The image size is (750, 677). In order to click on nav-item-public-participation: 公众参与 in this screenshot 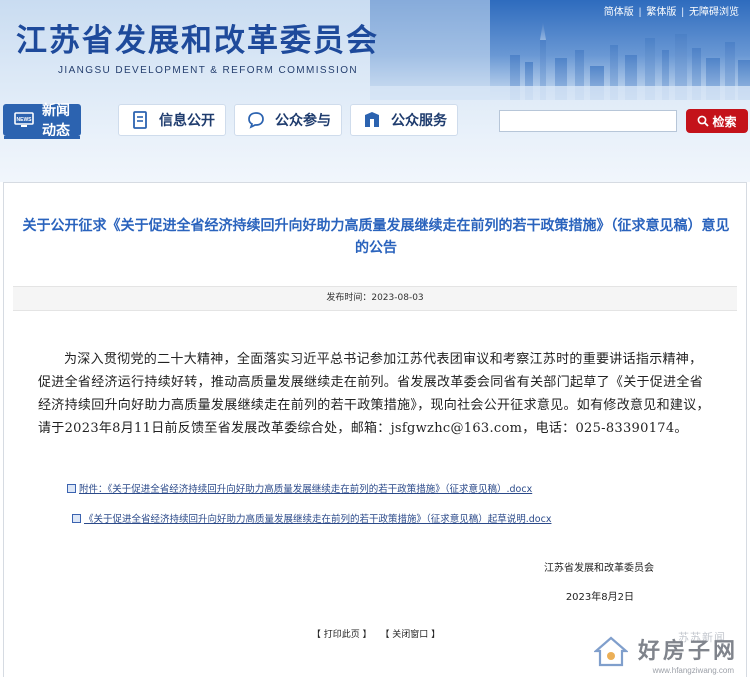, I will do `click(288, 120)`.